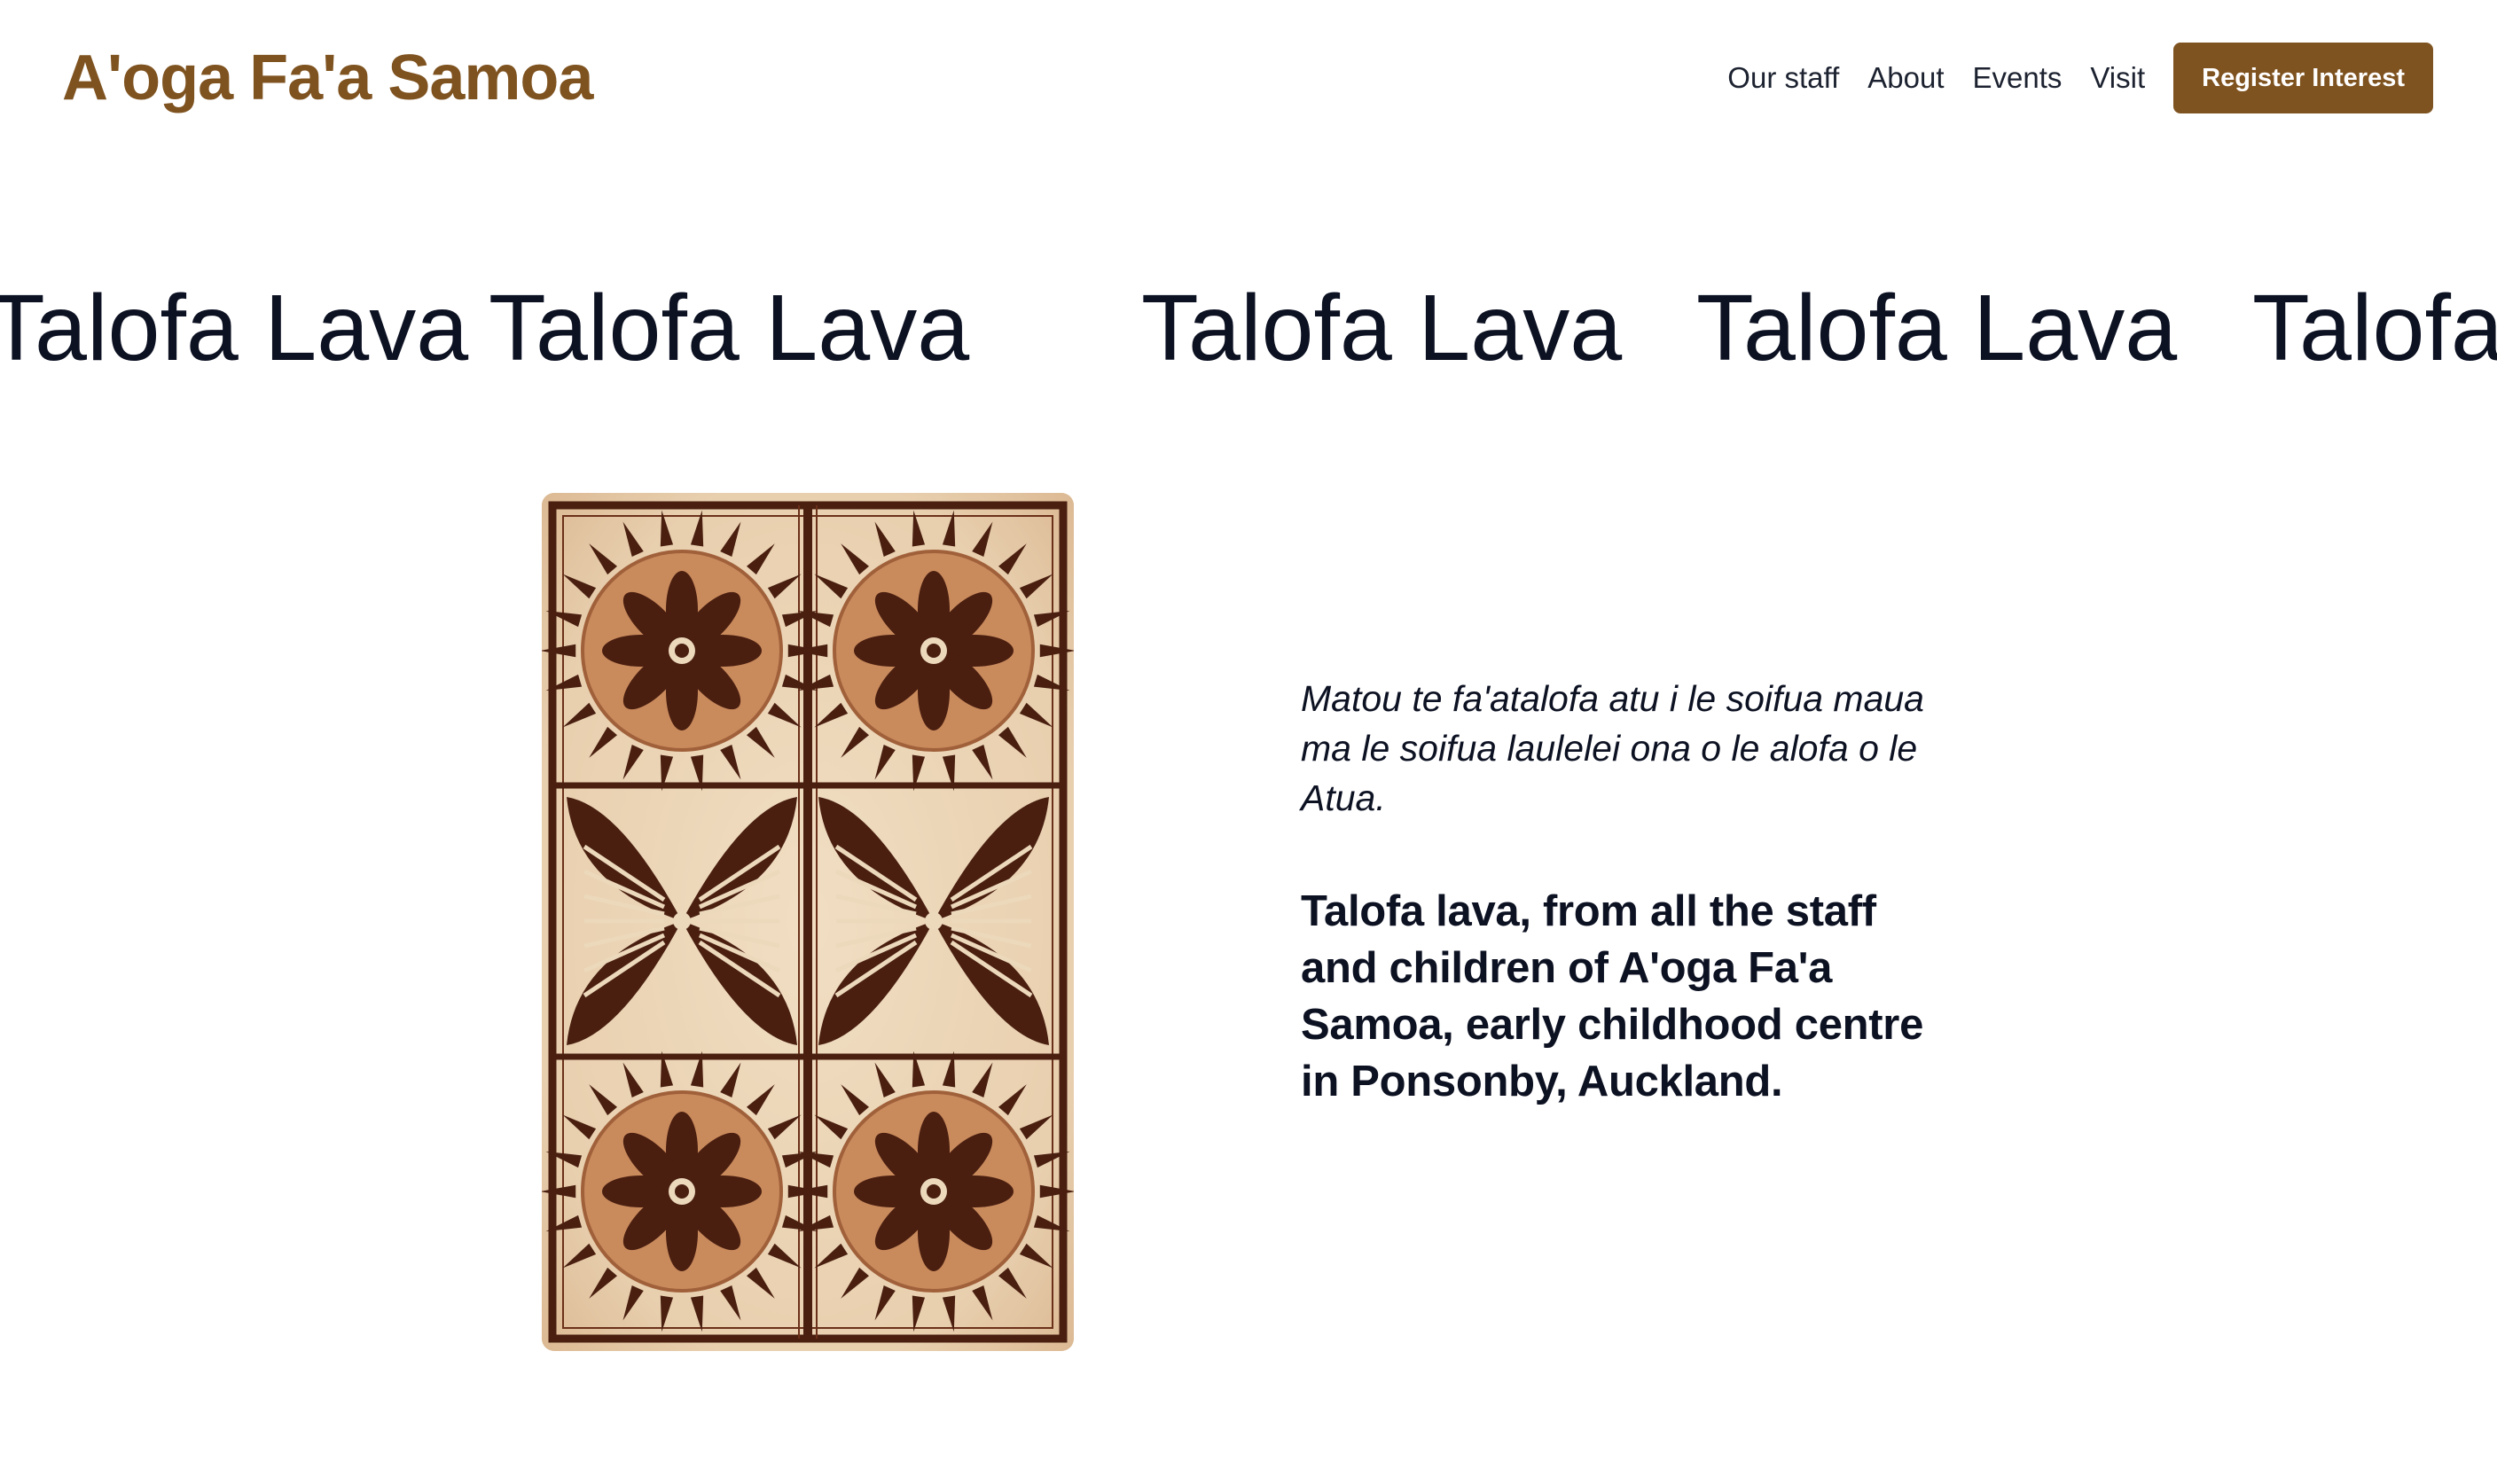  What do you see at coordinates (328, 78) in the screenshot?
I see `site-logo-text: A'oga Fa'a Samoa` at bounding box center [328, 78].